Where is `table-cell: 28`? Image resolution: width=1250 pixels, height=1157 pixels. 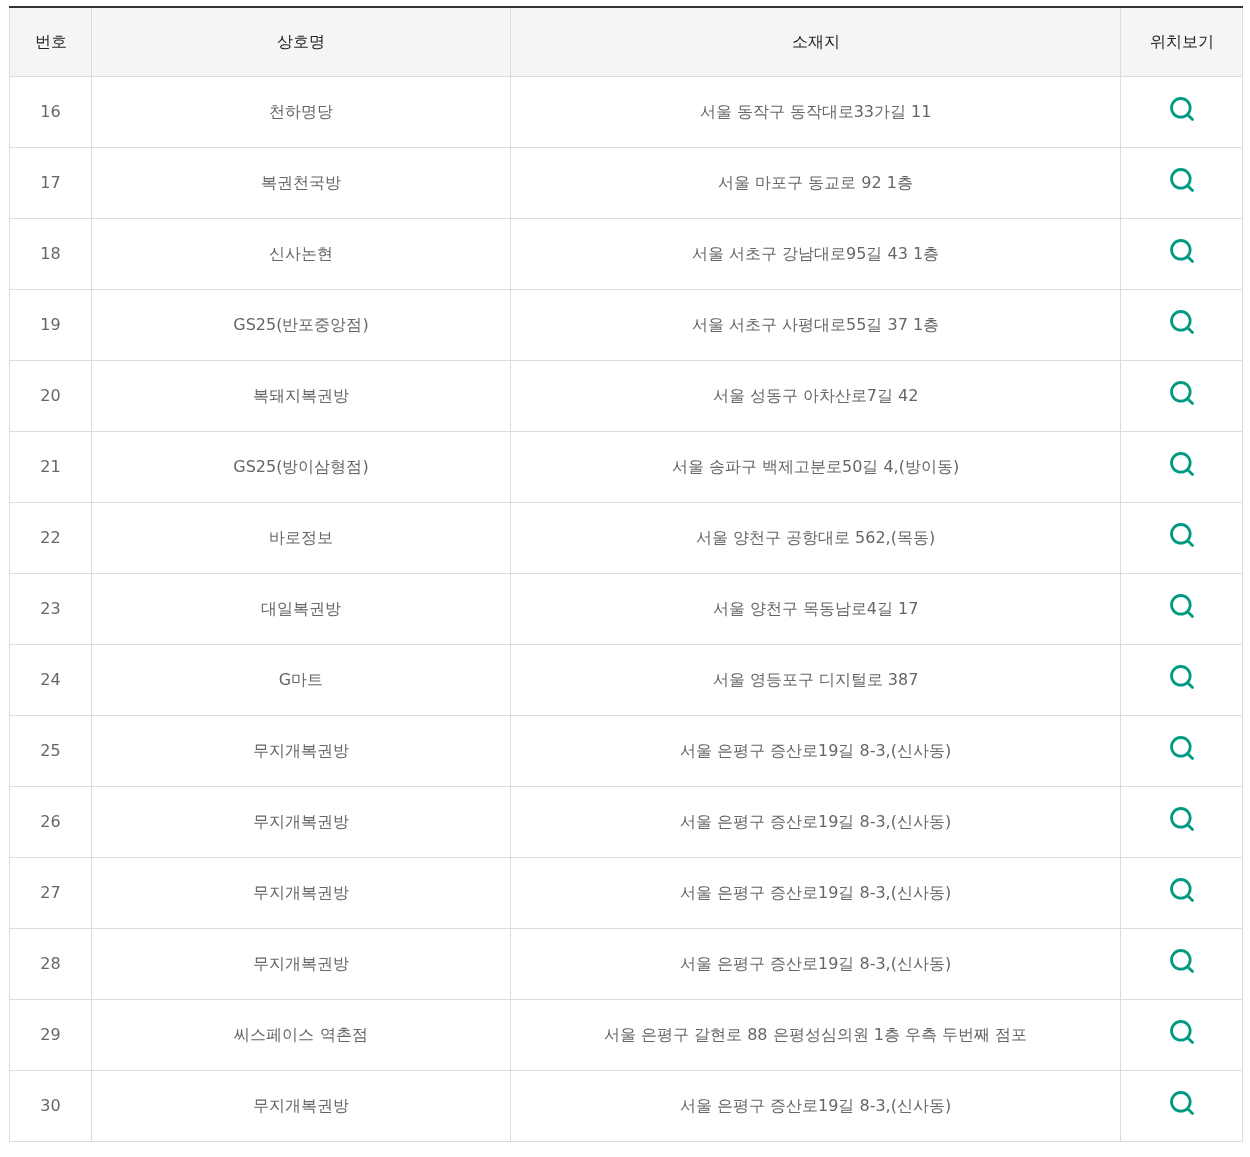 table-cell: 28 is located at coordinates (50, 963).